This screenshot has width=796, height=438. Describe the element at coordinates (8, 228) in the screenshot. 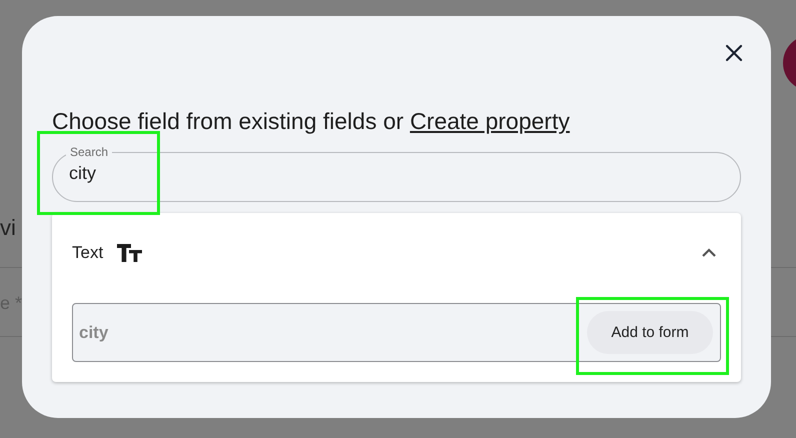

I see `background-text: vi` at that location.